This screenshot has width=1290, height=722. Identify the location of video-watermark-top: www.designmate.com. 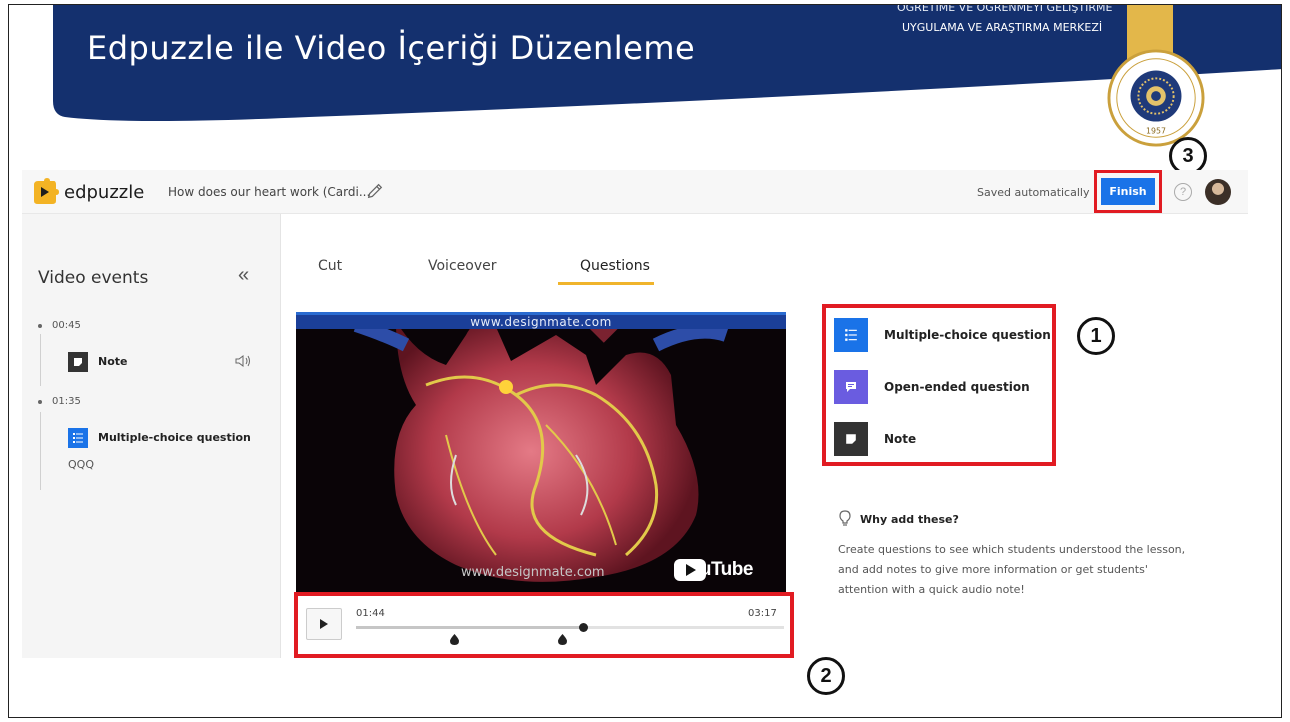
(541, 322).